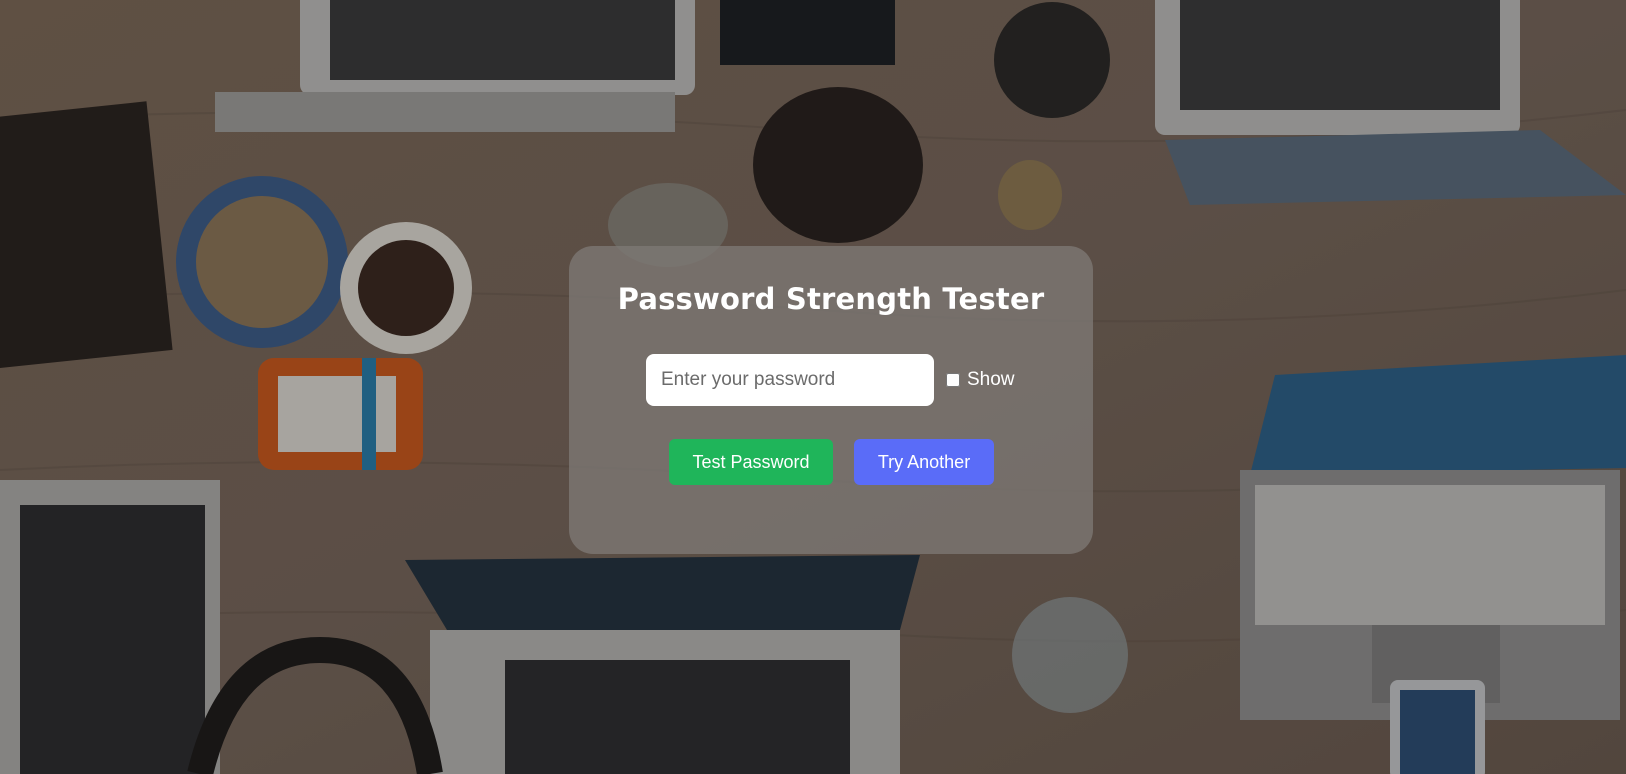  Describe the element at coordinates (831, 299) in the screenshot. I see `page-title: Password Strength Tester` at that location.